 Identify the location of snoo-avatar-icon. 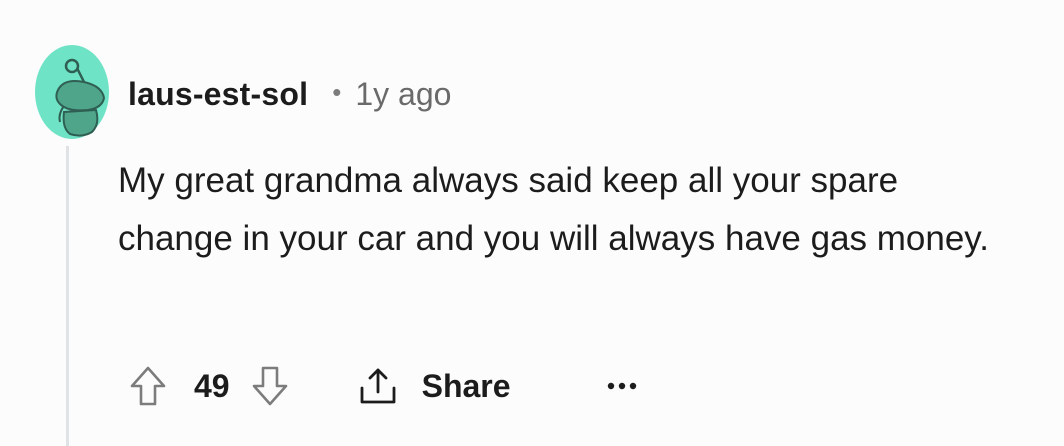
(72, 92).